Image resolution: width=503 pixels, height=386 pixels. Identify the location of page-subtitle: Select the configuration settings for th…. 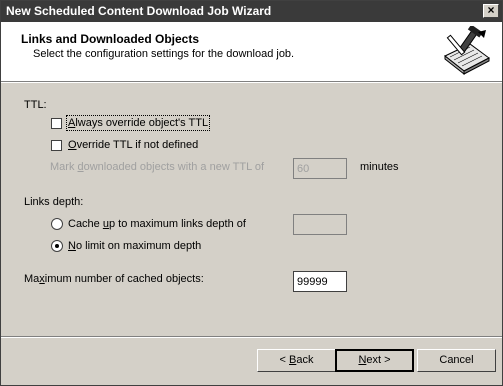
(164, 54).